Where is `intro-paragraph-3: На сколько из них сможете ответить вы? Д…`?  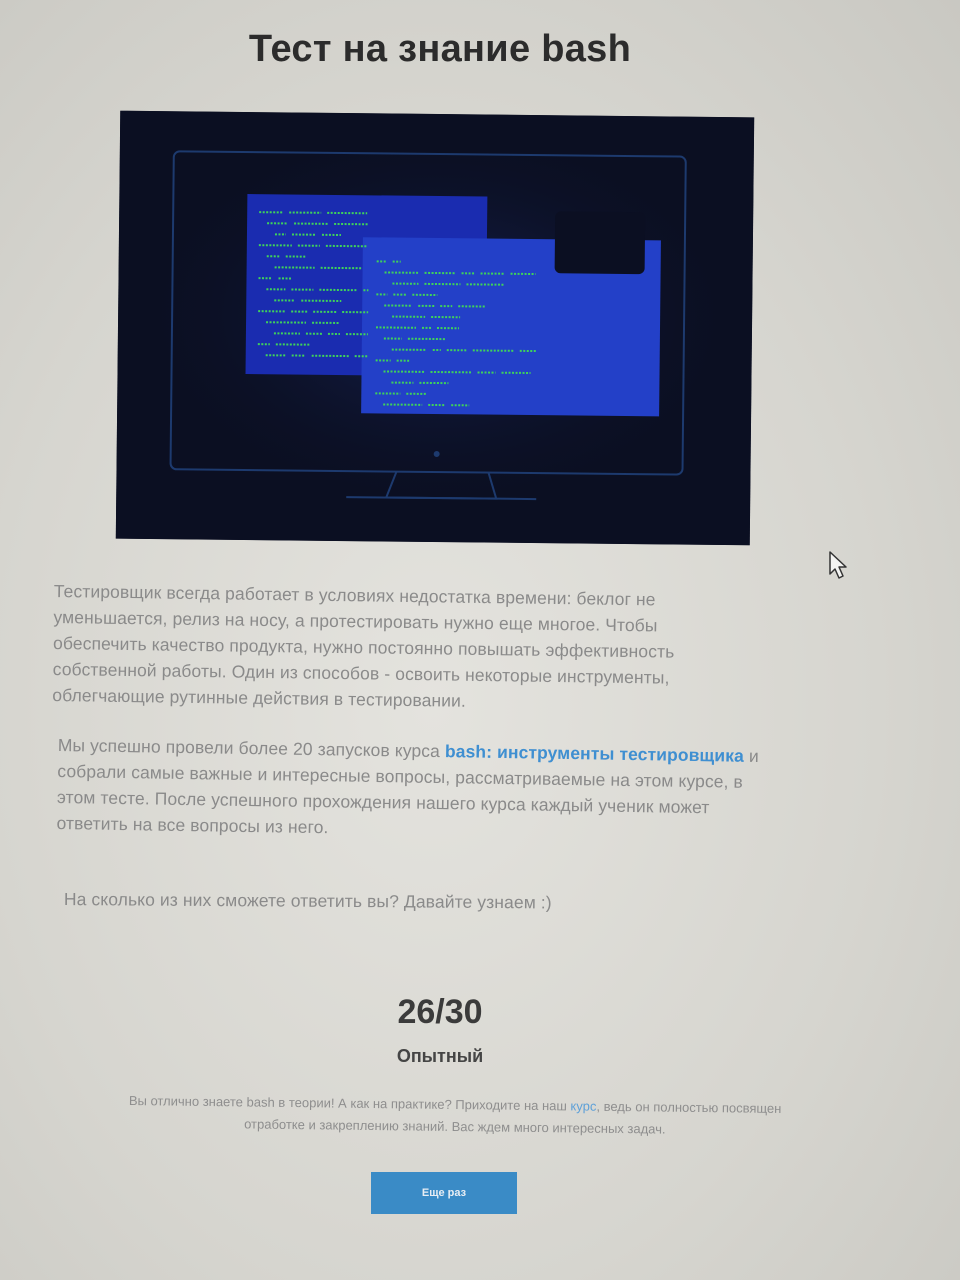 intro-paragraph-3: На сколько из них сможете ответить вы? Д… is located at coordinates (307, 900).